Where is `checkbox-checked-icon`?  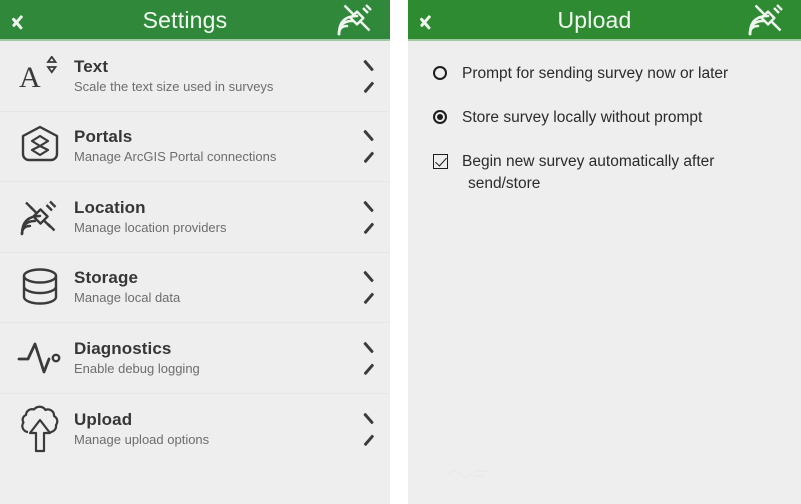 checkbox-checked-icon is located at coordinates (440, 161).